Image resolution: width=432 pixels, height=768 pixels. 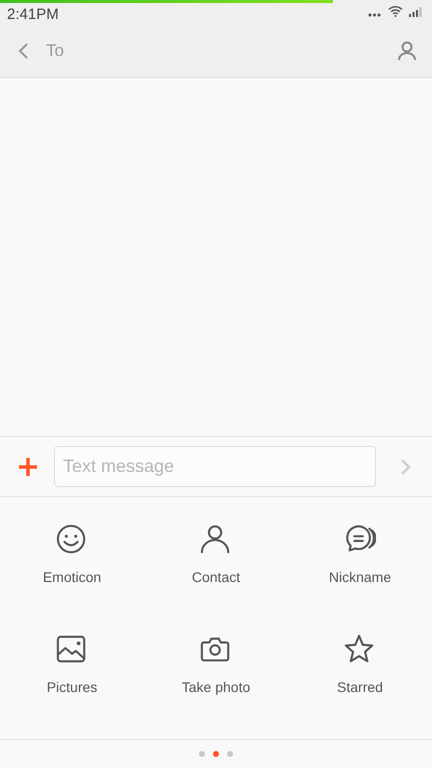 I want to click on send-button, so click(x=406, y=467).